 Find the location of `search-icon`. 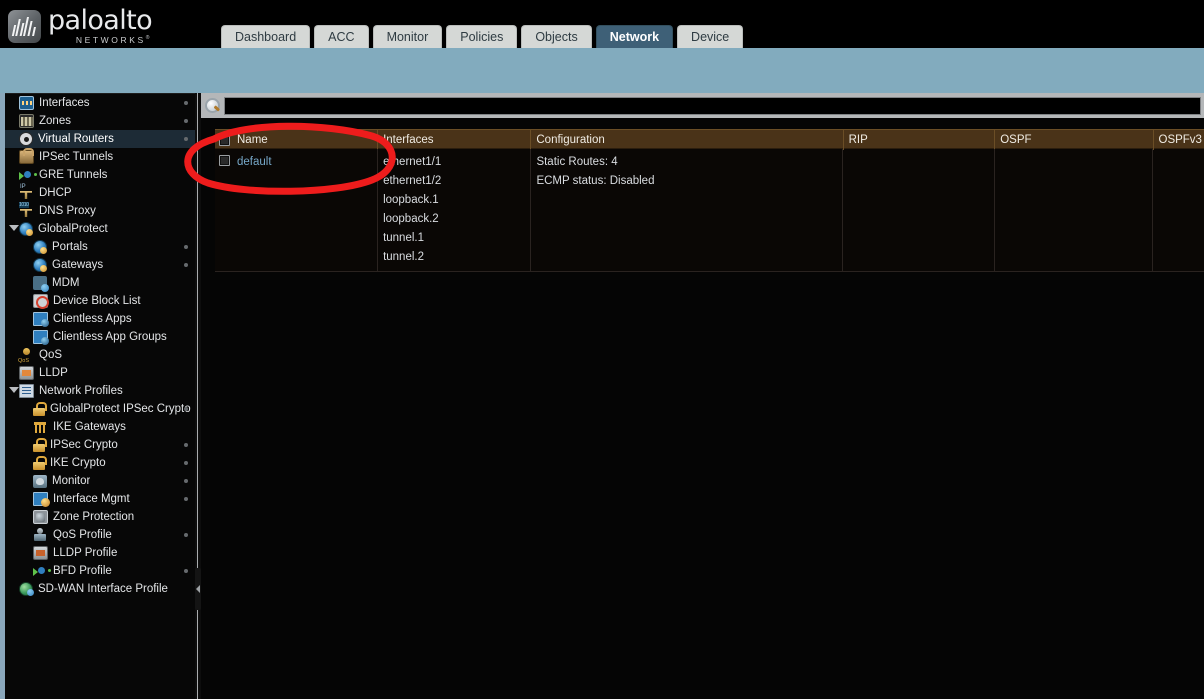

search-icon is located at coordinates (213, 105).